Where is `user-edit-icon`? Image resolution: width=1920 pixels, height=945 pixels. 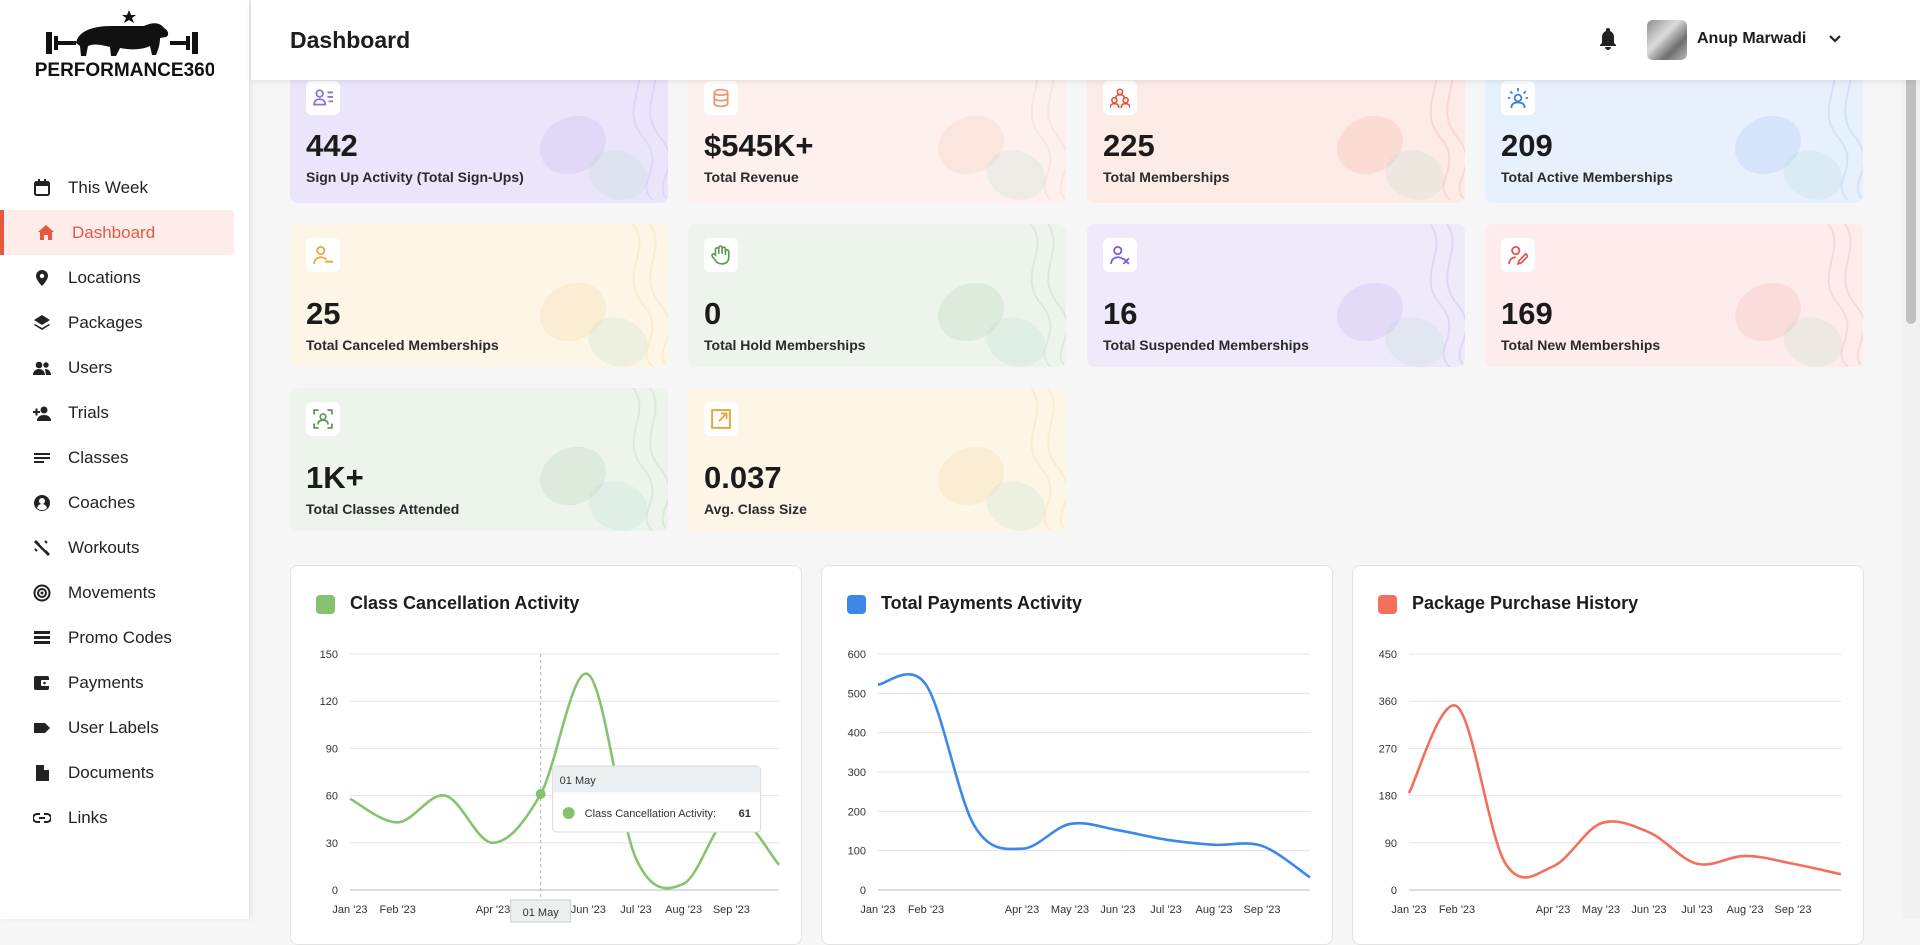 user-edit-icon is located at coordinates (1518, 255).